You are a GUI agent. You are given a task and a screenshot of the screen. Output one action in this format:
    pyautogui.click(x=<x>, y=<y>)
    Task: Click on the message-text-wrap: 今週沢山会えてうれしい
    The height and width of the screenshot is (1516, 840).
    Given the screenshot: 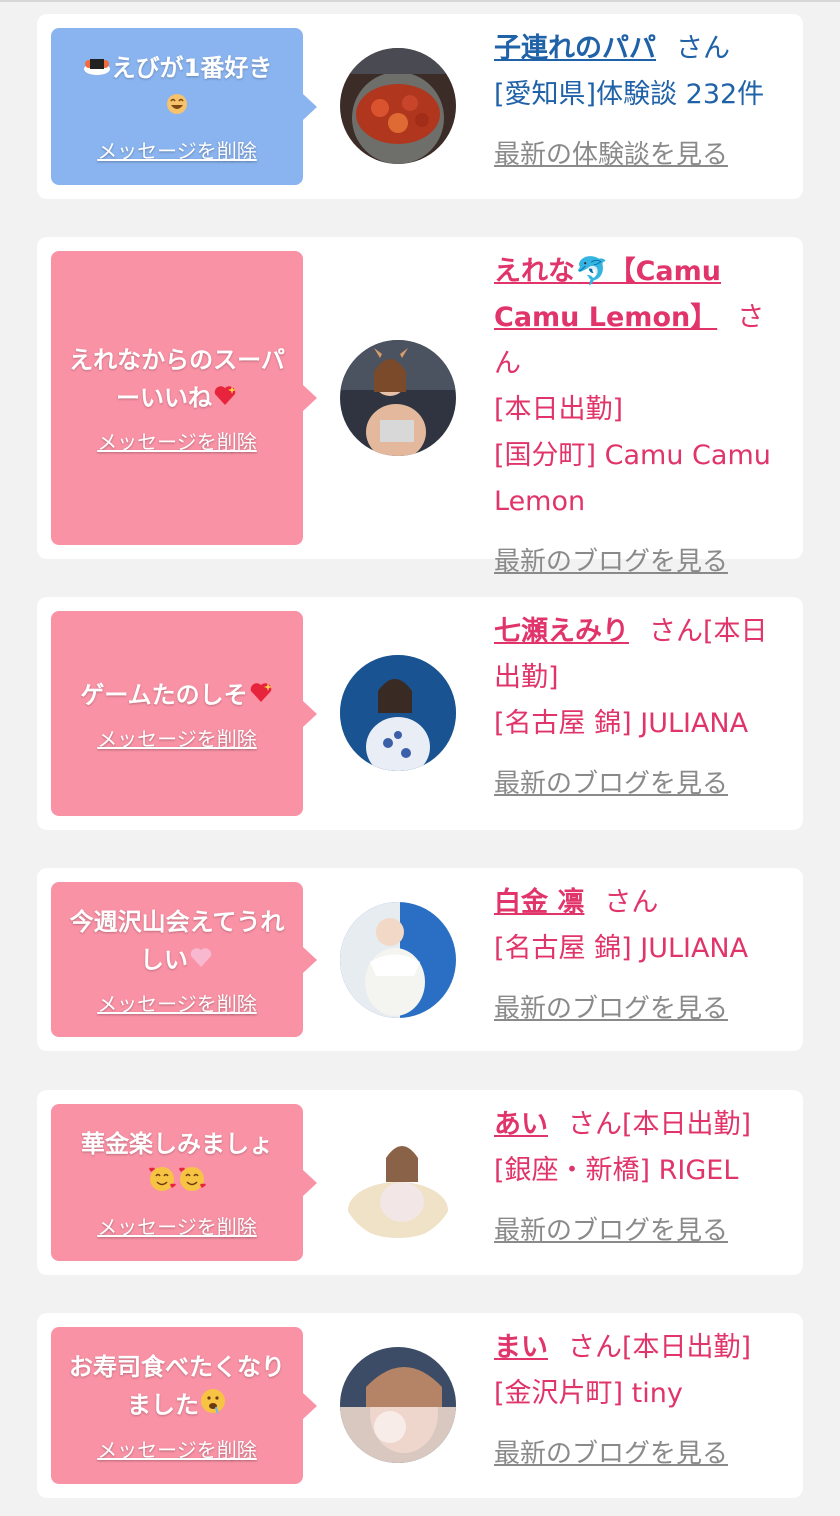 What is the action you would take?
    pyautogui.click(x=177, y=941)
    